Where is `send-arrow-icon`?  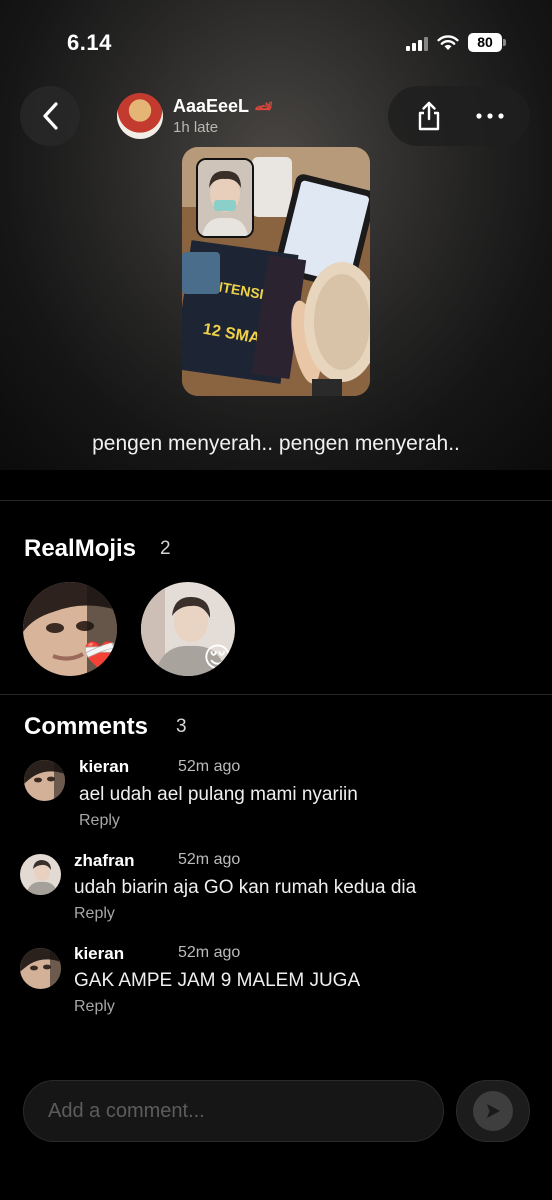
send-arrow-icon is located at coordinates (493, 1111).